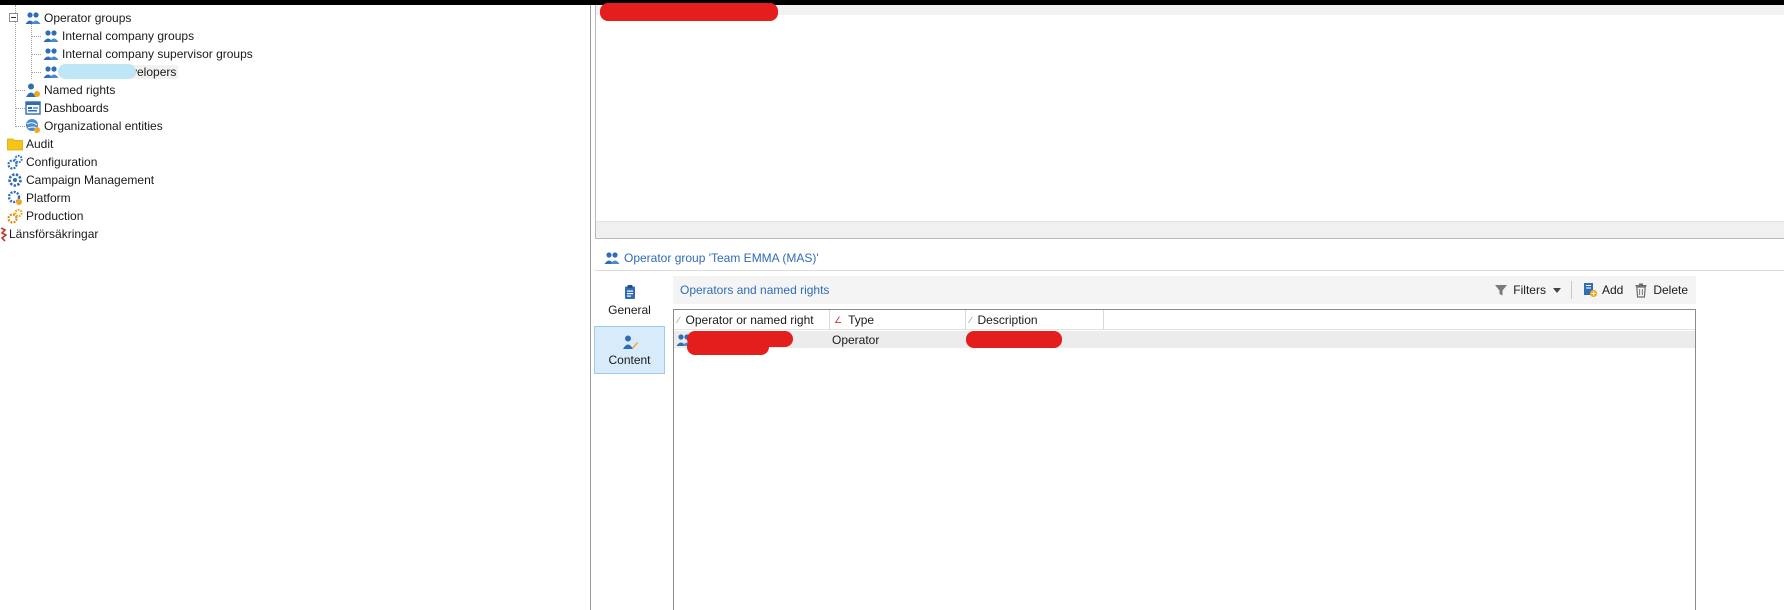 This screenshot has height=610, width=1784. I want to click on tree-item-named-rights: Named rights, so click(70, 90).